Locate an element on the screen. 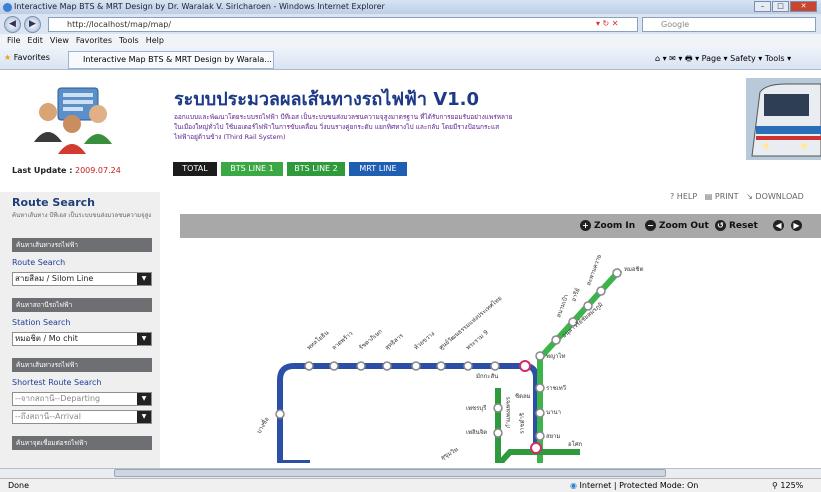 The width and height of the screenshot is (821, 492). menu-favorites: Favorites is located at coordinates (94, 40).